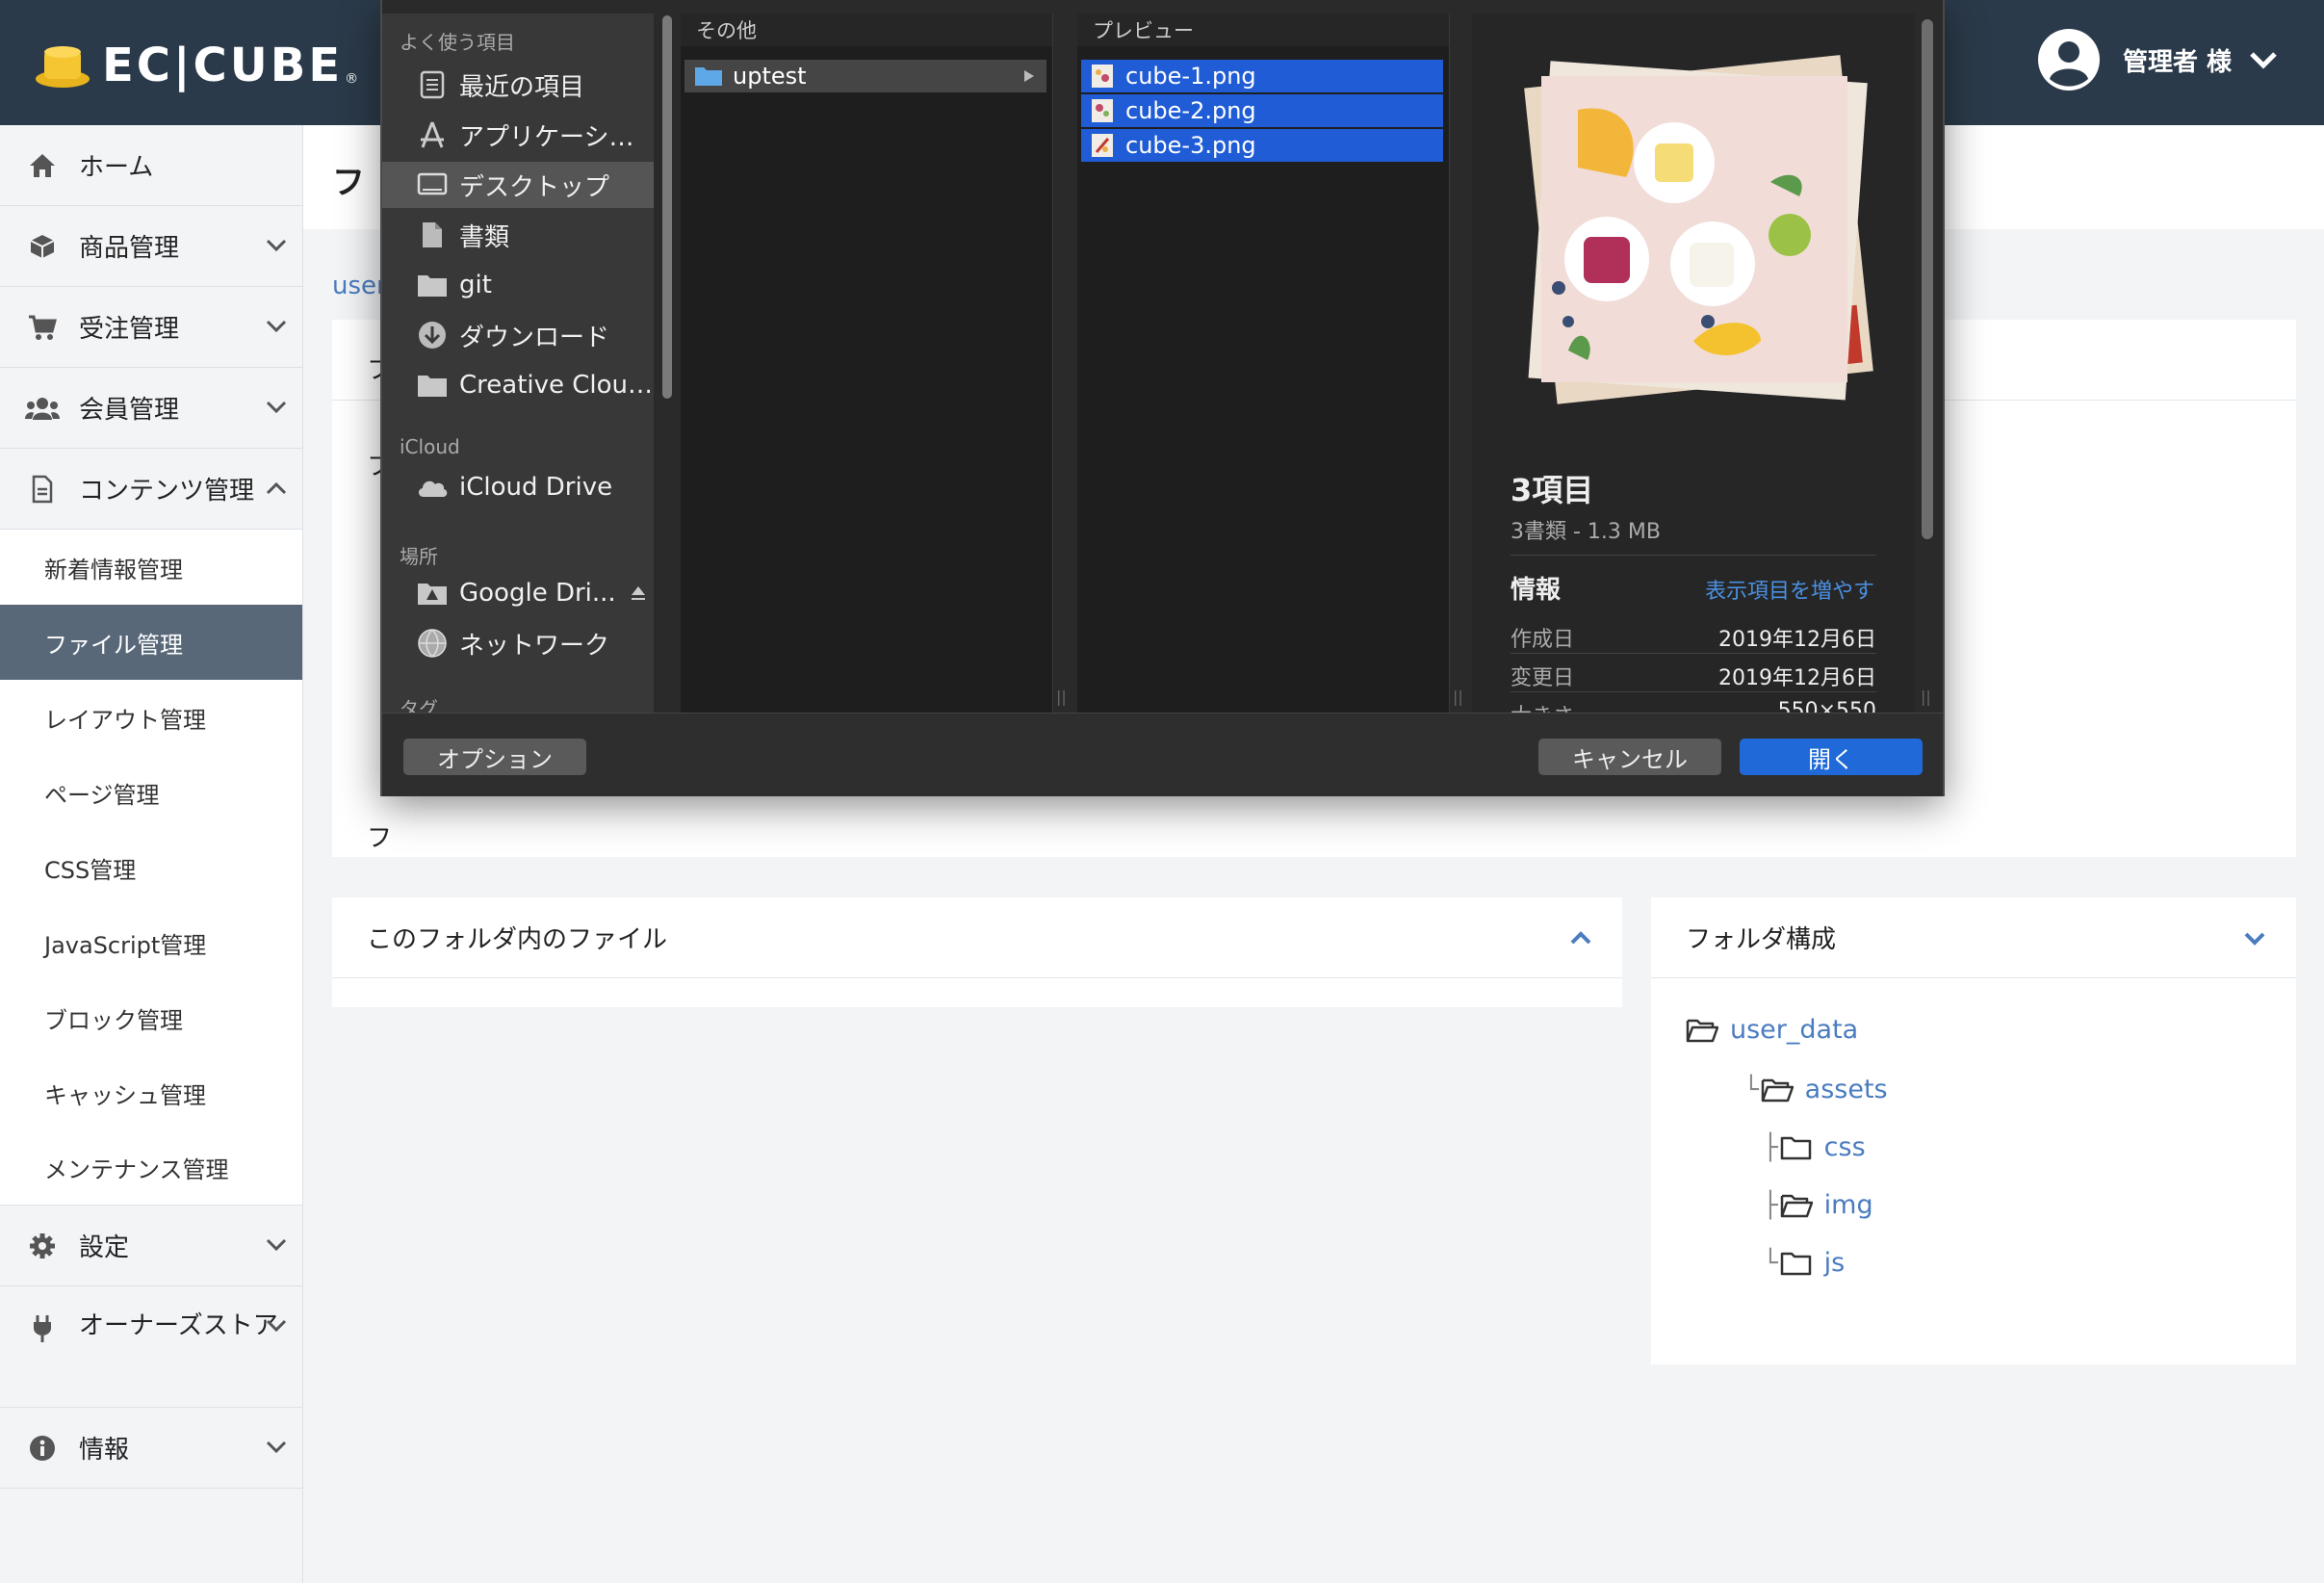  Describe the element at coordinates (63, 67) in the screenshot. I see `cube-hat-icon` at that location.